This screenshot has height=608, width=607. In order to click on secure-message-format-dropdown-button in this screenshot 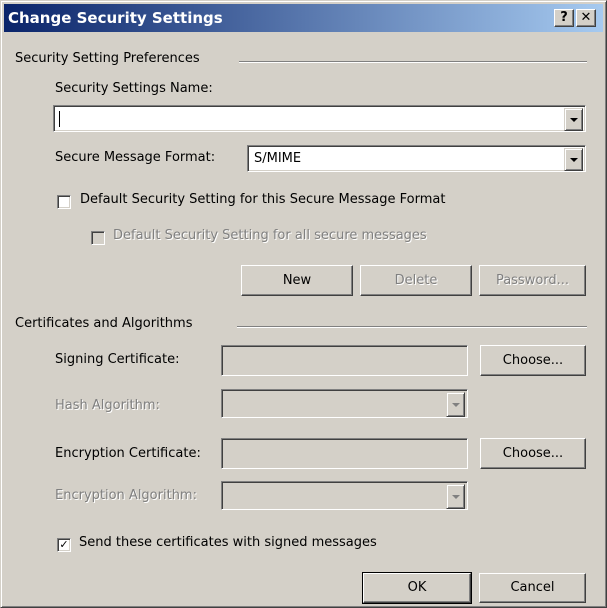, I will do `click(573, 159)`.